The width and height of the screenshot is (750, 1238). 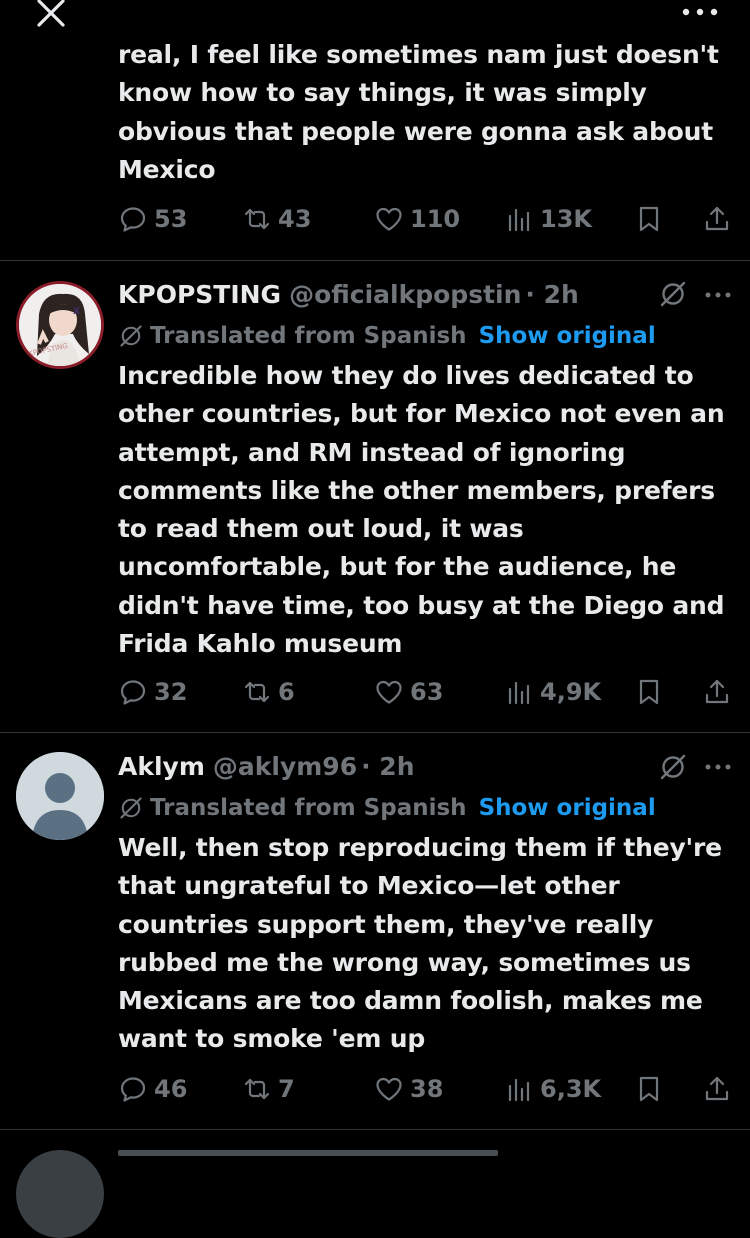 What do you see at coordinates (171, 692) in the screenshot?
I see `reply-count: 32` at bounding box center [171, 692].